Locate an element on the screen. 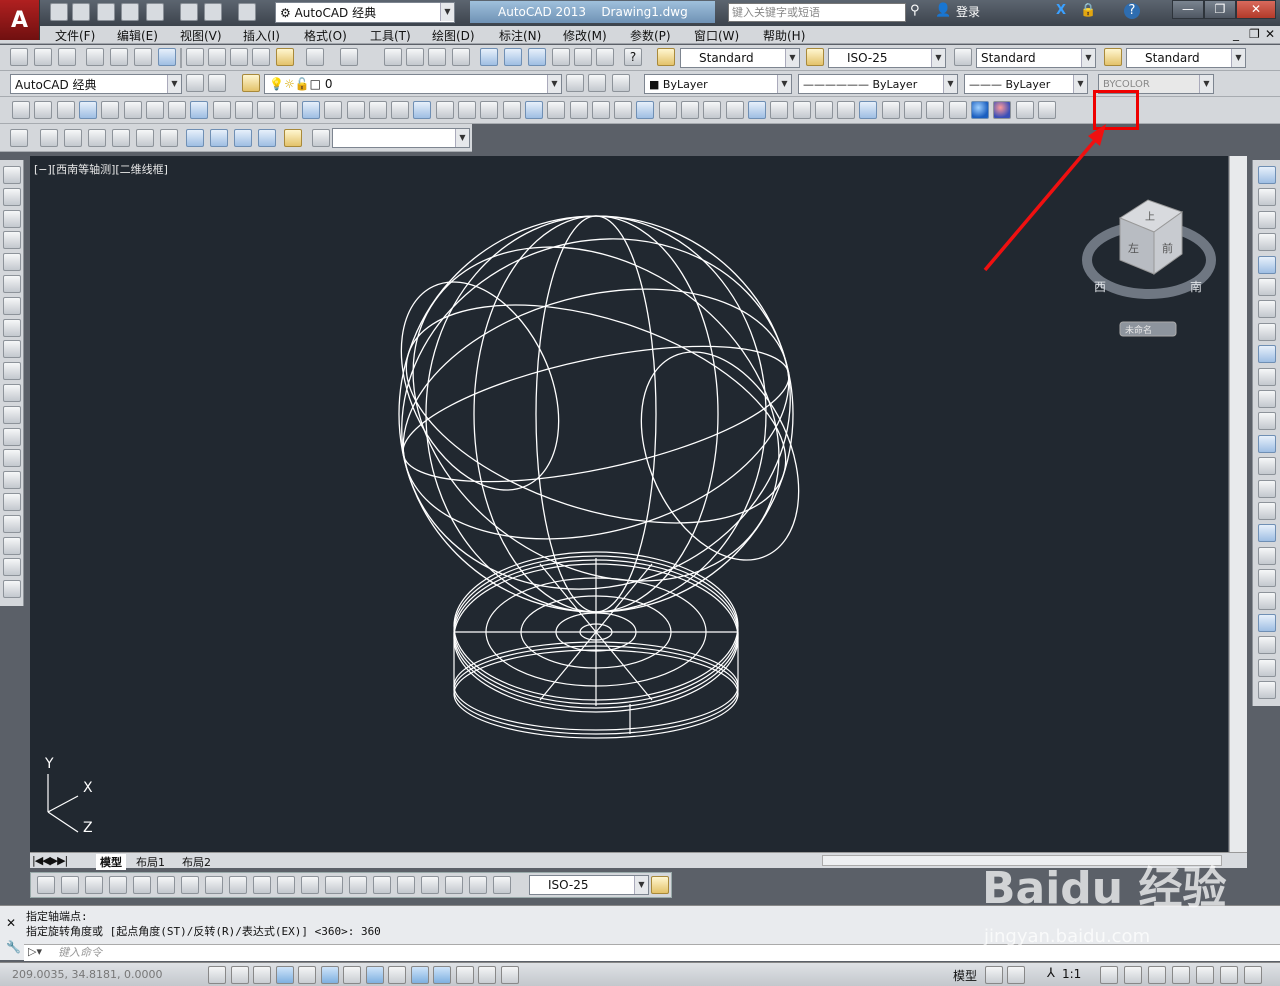 Image resolution: width=1280 pixels, height=986 pixels. calculator-icon is located at coordinates (605, 57).